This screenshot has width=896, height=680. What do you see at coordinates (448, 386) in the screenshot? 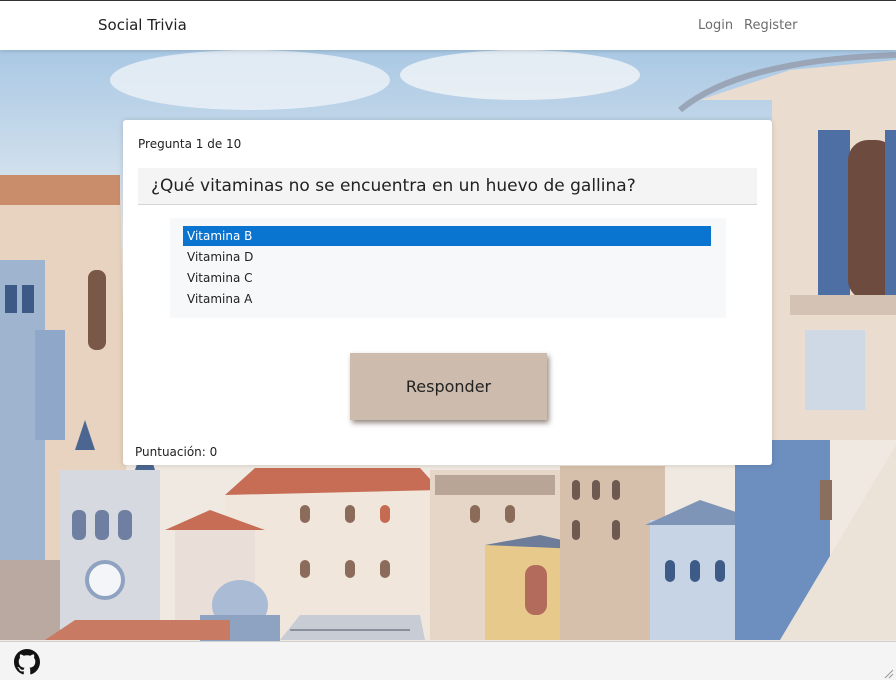
I see `submit-answer-button: Responder` at bounding box center [448, 386].